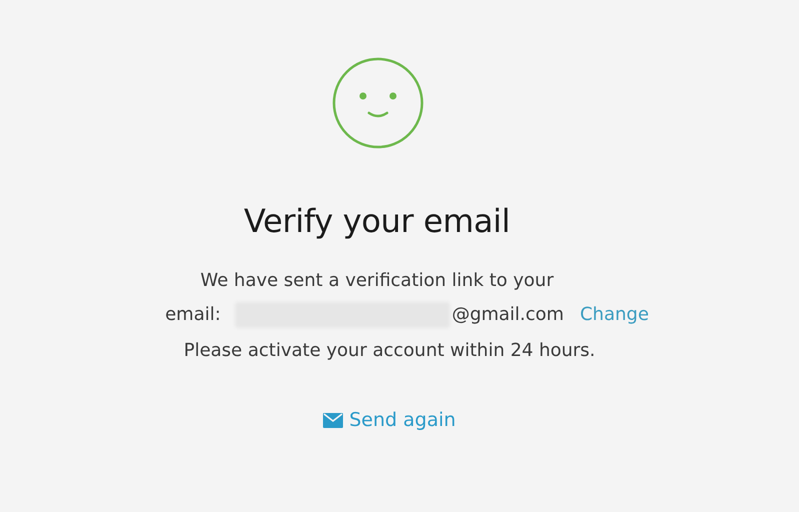 The image size is (799, 512). Describe the element at coordinates (390, 351) in the screenshot. I see `message-text: Please activate your account within 24 hours.` at that location.